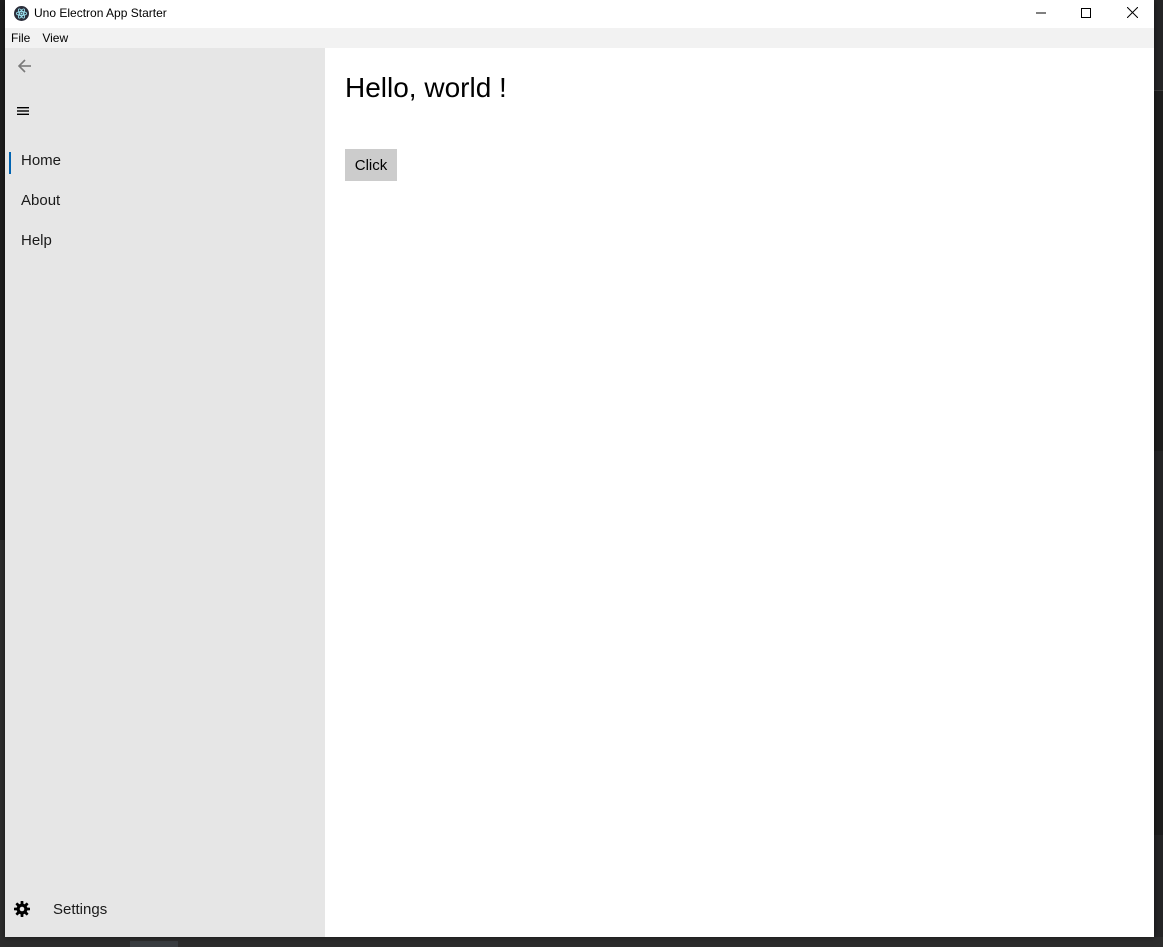 The height and width of the screenshot is (947, 1163). I want to click on menu-file: File, so click(20, 38).